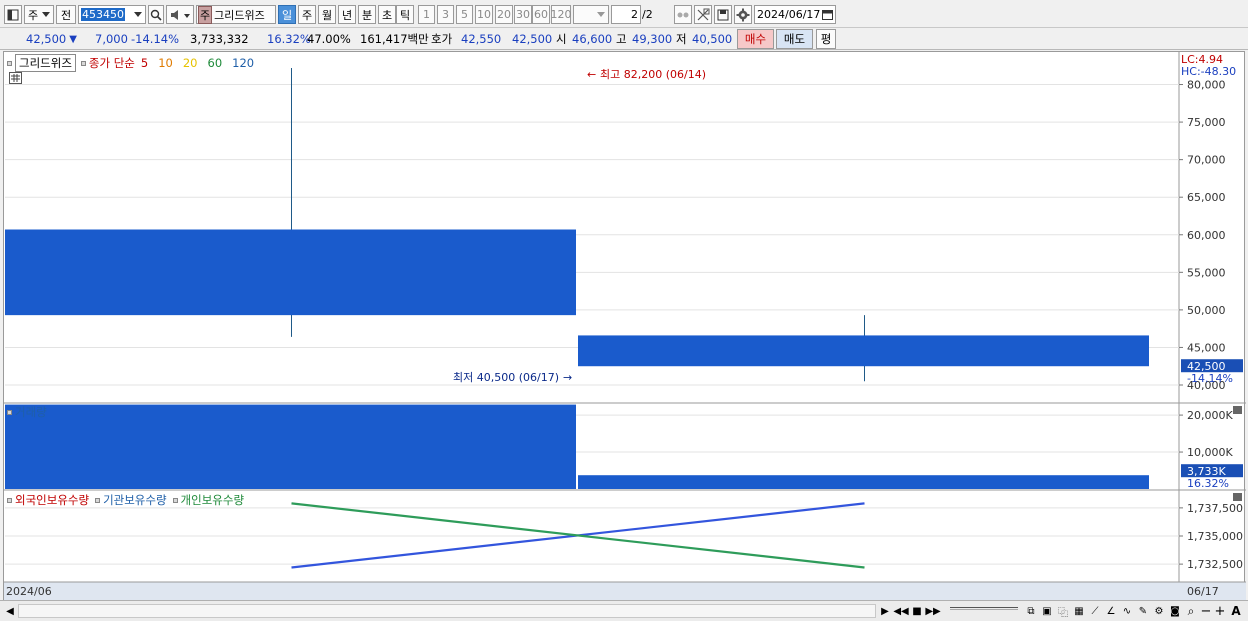 This screenshot has width=1248, height=621. Describe the element at coordinates (219, 39) in the screenshot. I see `volume-value: 3,733,332` at that location.